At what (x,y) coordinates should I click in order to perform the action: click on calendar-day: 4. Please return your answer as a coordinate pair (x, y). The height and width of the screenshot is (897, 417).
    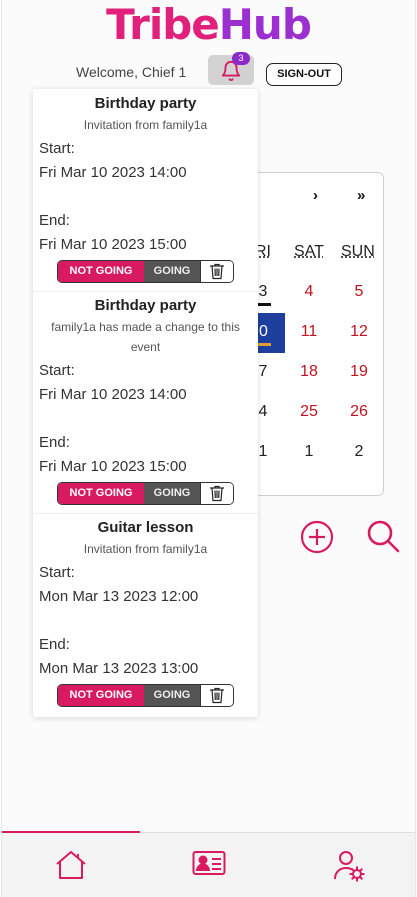
    Looking at the image, I should click on (309, 292).